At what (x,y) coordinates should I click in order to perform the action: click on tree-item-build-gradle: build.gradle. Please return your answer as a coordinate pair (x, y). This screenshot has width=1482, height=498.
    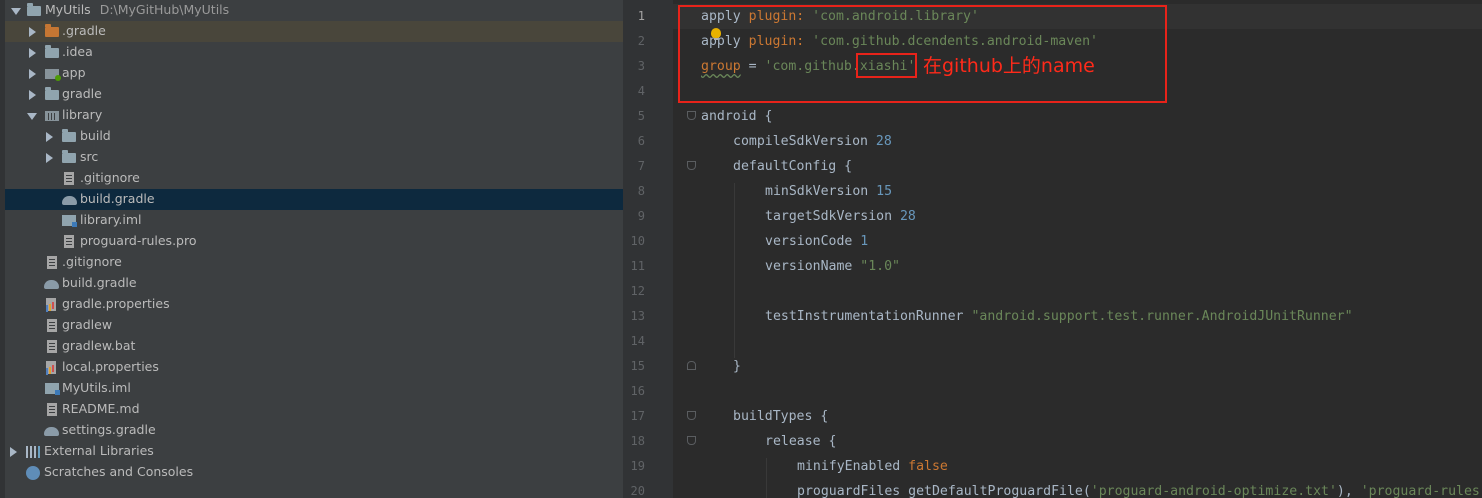
    Looking at the image, I should click on (314, 283).